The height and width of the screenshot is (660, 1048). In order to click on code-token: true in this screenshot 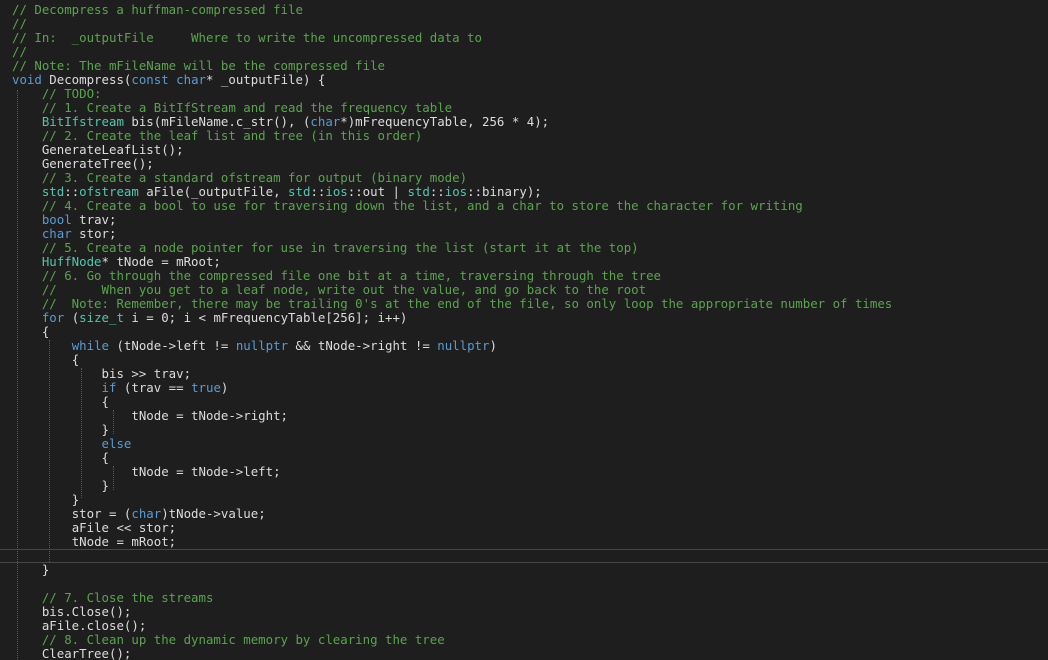, I will do `click(206, 387)`.